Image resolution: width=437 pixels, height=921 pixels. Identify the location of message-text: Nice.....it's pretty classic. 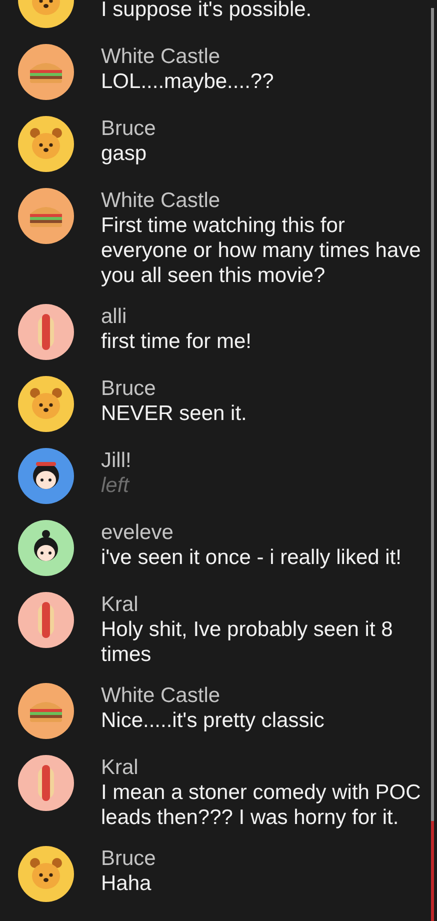
(213, 720).